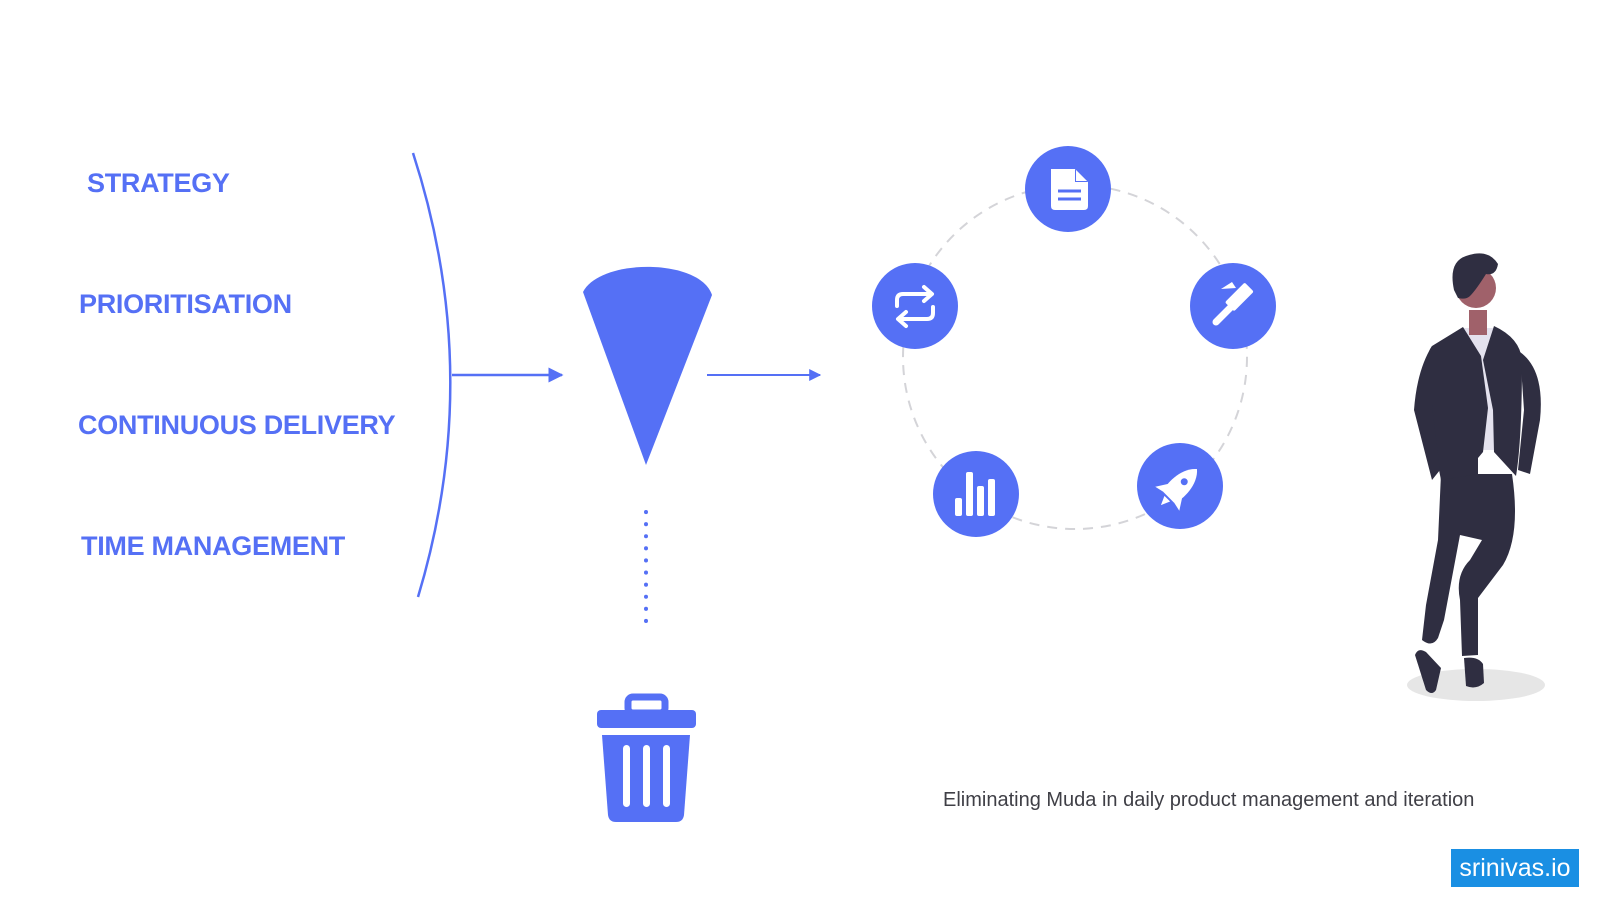  Describe the element at coordinates (915, 306) in the screenshot. I see `repeat-icon` at that location.